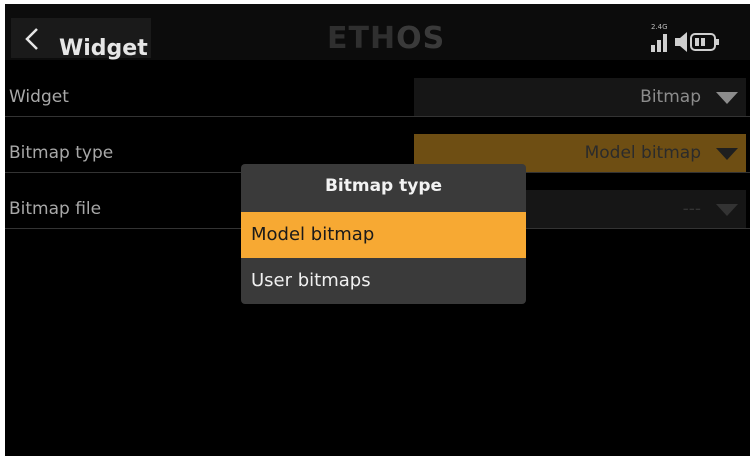 This screenshot has width=753, height=460. I want to click on bitmap-type-popup: Bitmap type Model bitmap User bitmaps, so click(383, 234).